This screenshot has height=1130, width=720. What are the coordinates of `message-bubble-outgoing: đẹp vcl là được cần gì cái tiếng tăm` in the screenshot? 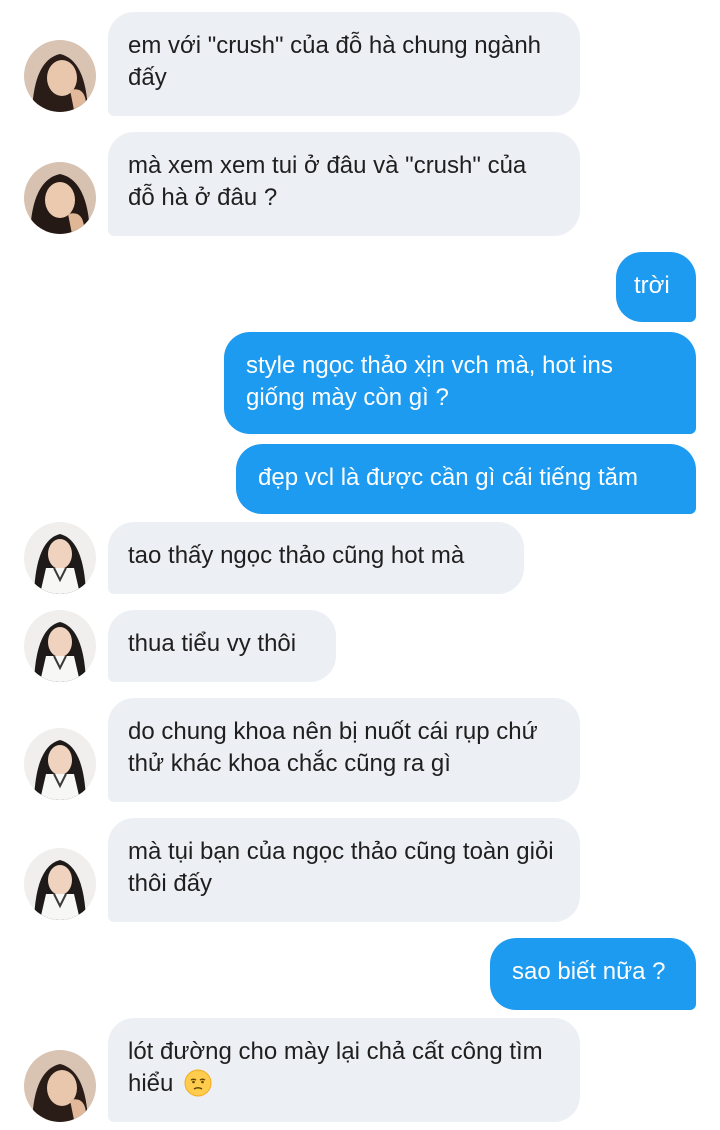 It's located at (466, 479).